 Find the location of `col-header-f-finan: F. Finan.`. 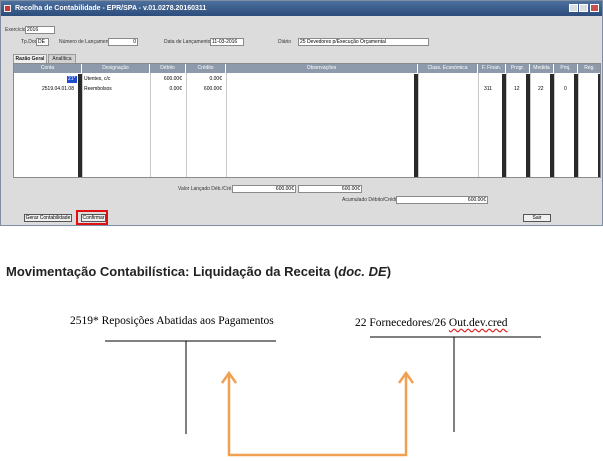

col-header-f-finan: F. Finan. is located at coordinates (492, 68).